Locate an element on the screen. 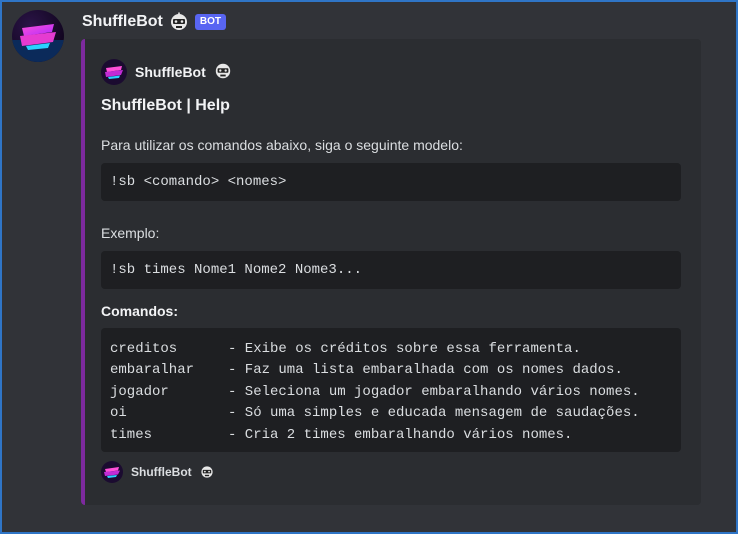  footer-text: ShuffleBot is located at coordinates (161, 472).